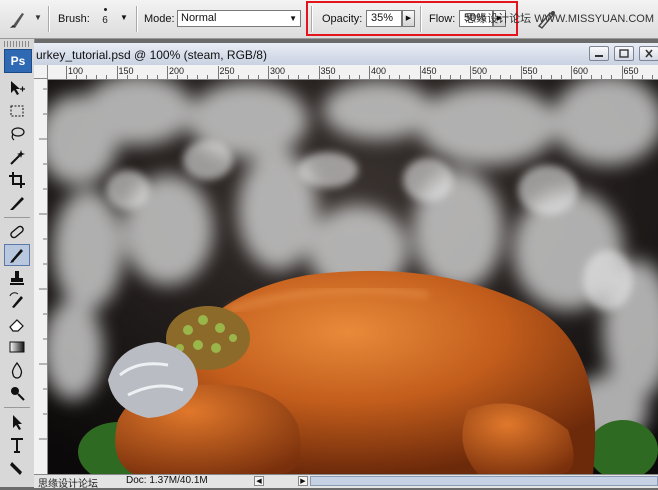  Describe the element at coordinates (151, 55) in the screenshot. I see `document-title: urkey_tutorial.psd @ 100% (steam, RGB/8)` at that location.